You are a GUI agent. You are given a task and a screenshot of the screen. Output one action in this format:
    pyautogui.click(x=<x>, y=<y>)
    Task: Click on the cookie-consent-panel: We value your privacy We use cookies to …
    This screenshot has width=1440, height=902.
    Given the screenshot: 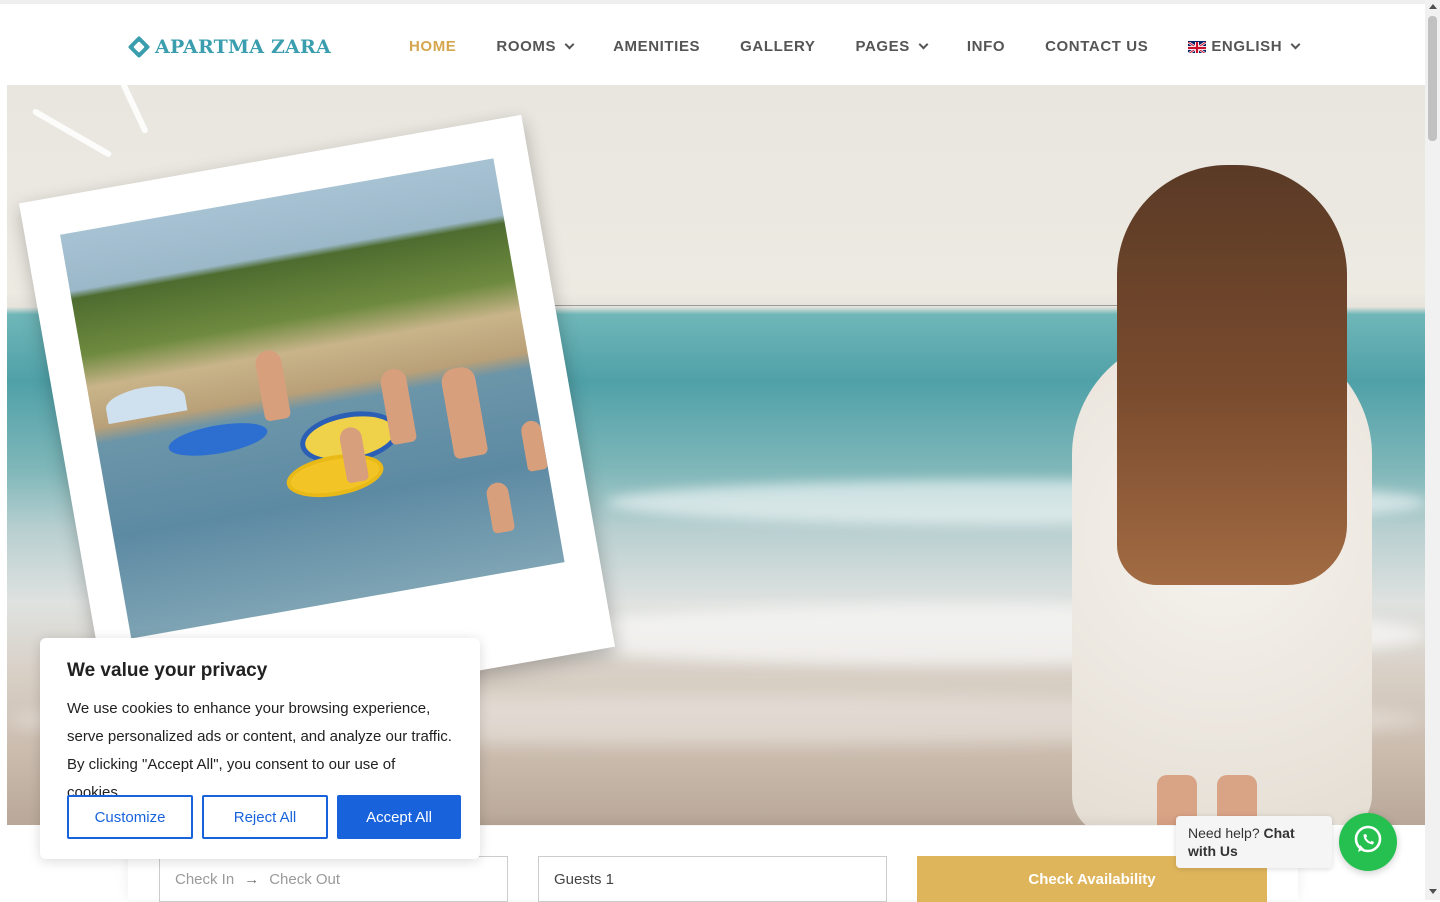 What is the action you would take?
    pyautogui.click(x=260, y=748)
    